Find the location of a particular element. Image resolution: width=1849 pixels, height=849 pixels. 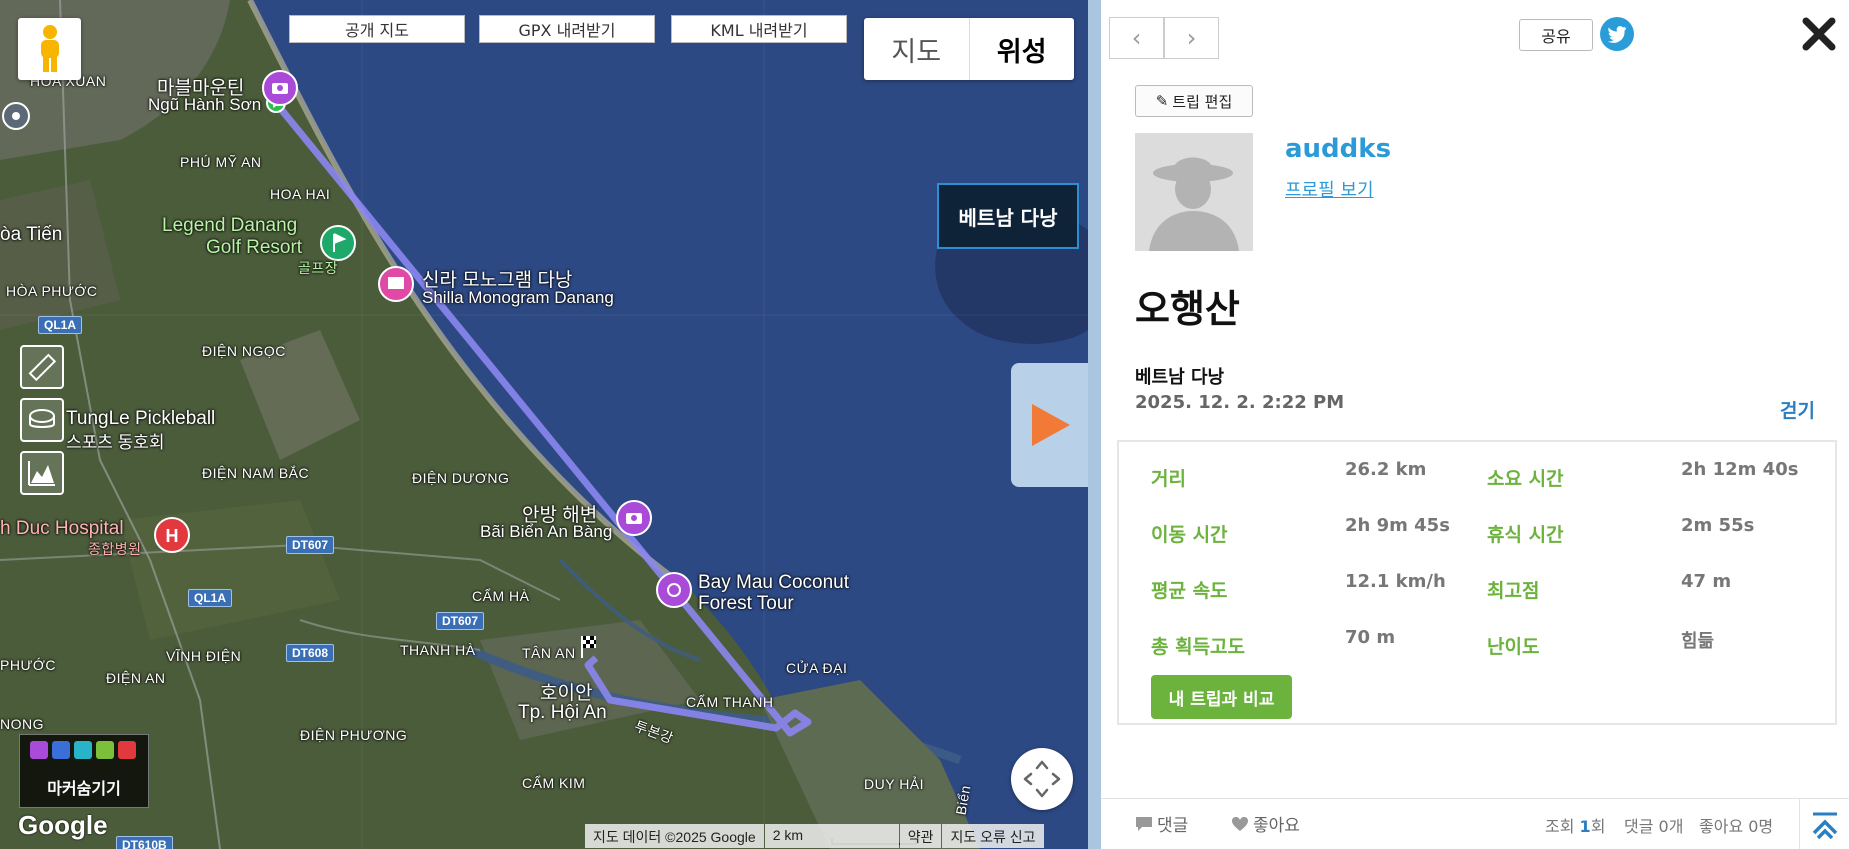

map-data-credit: 지도 데이터 ©2025 Google is located at coordinates (674, 836).